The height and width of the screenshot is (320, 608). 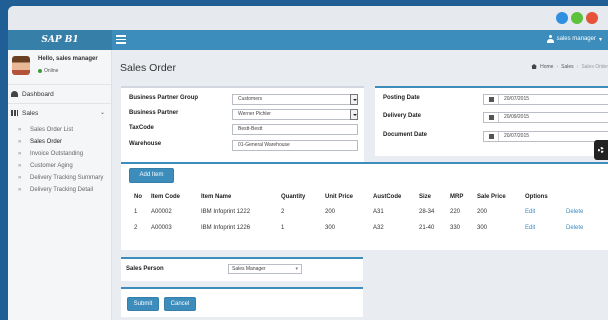 What do you see at coordinates (562, 18) in the screenshot?
I see `window-dot-blue` at bounding box center [562, 18].